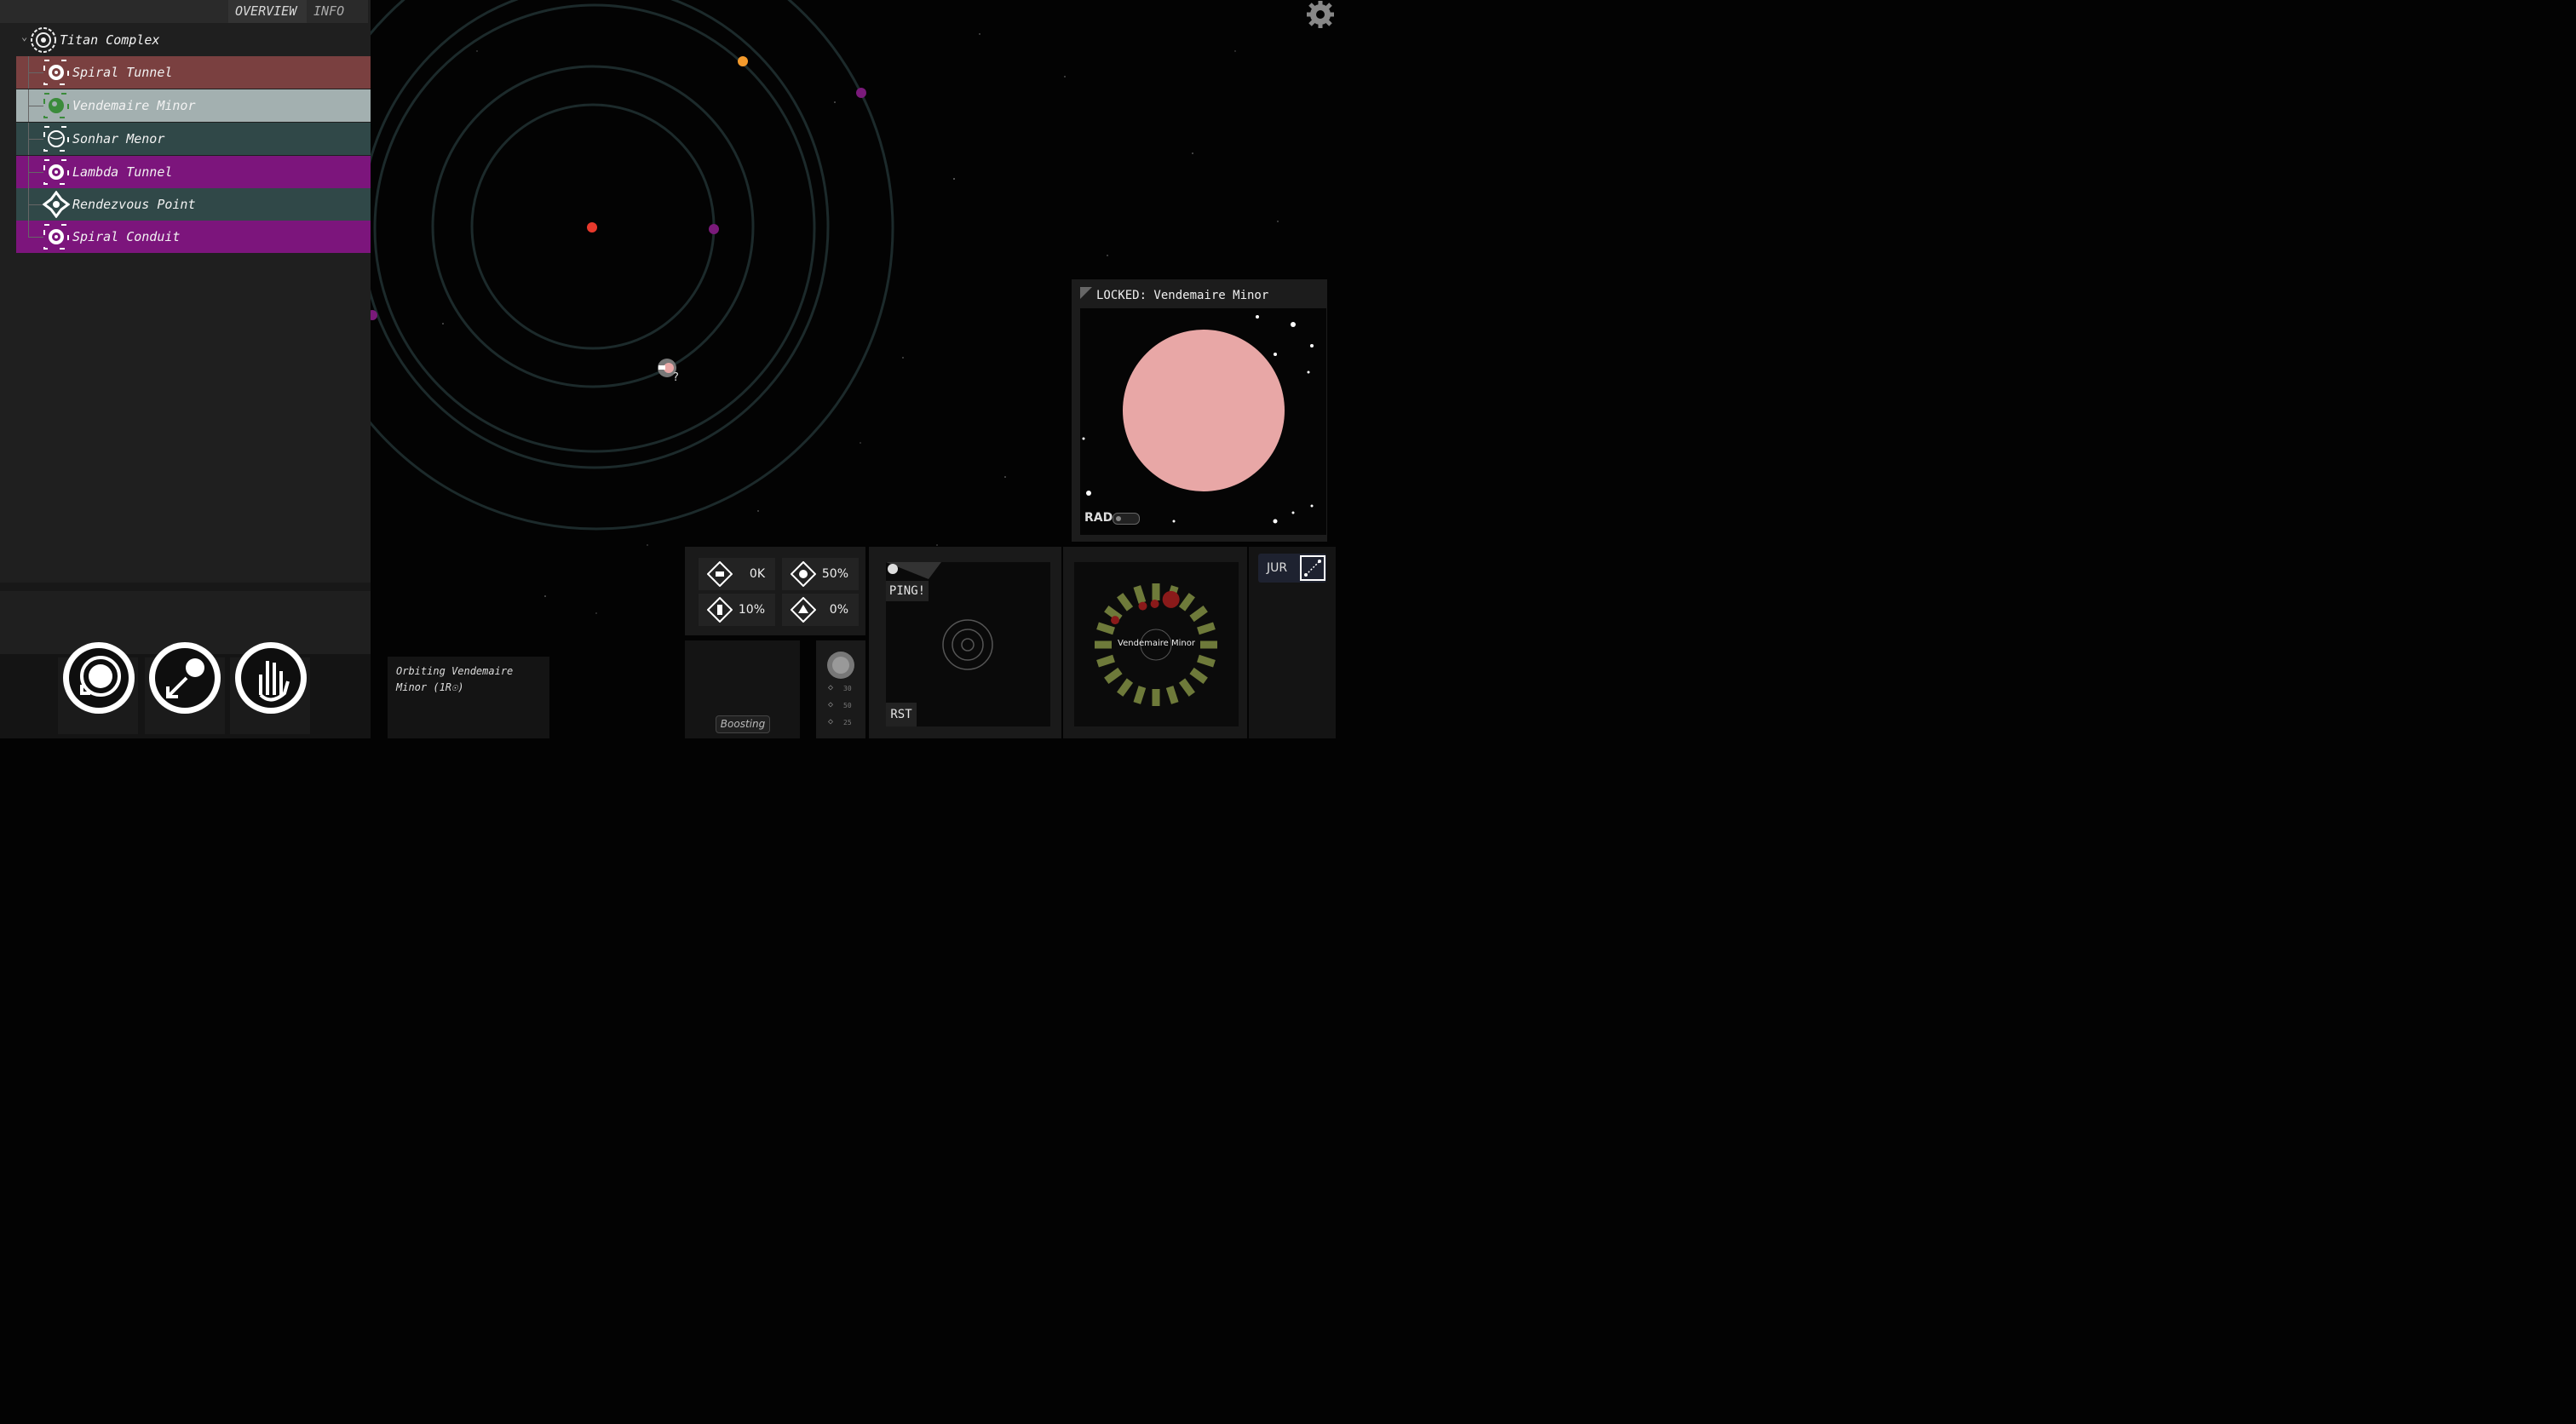 The width and height of the screenshot is (2576, 1424). Describe the element at coordinates (430, 687) in the screenshot. I see `orbit-status-line2: Minor (1R☉)` at that location.